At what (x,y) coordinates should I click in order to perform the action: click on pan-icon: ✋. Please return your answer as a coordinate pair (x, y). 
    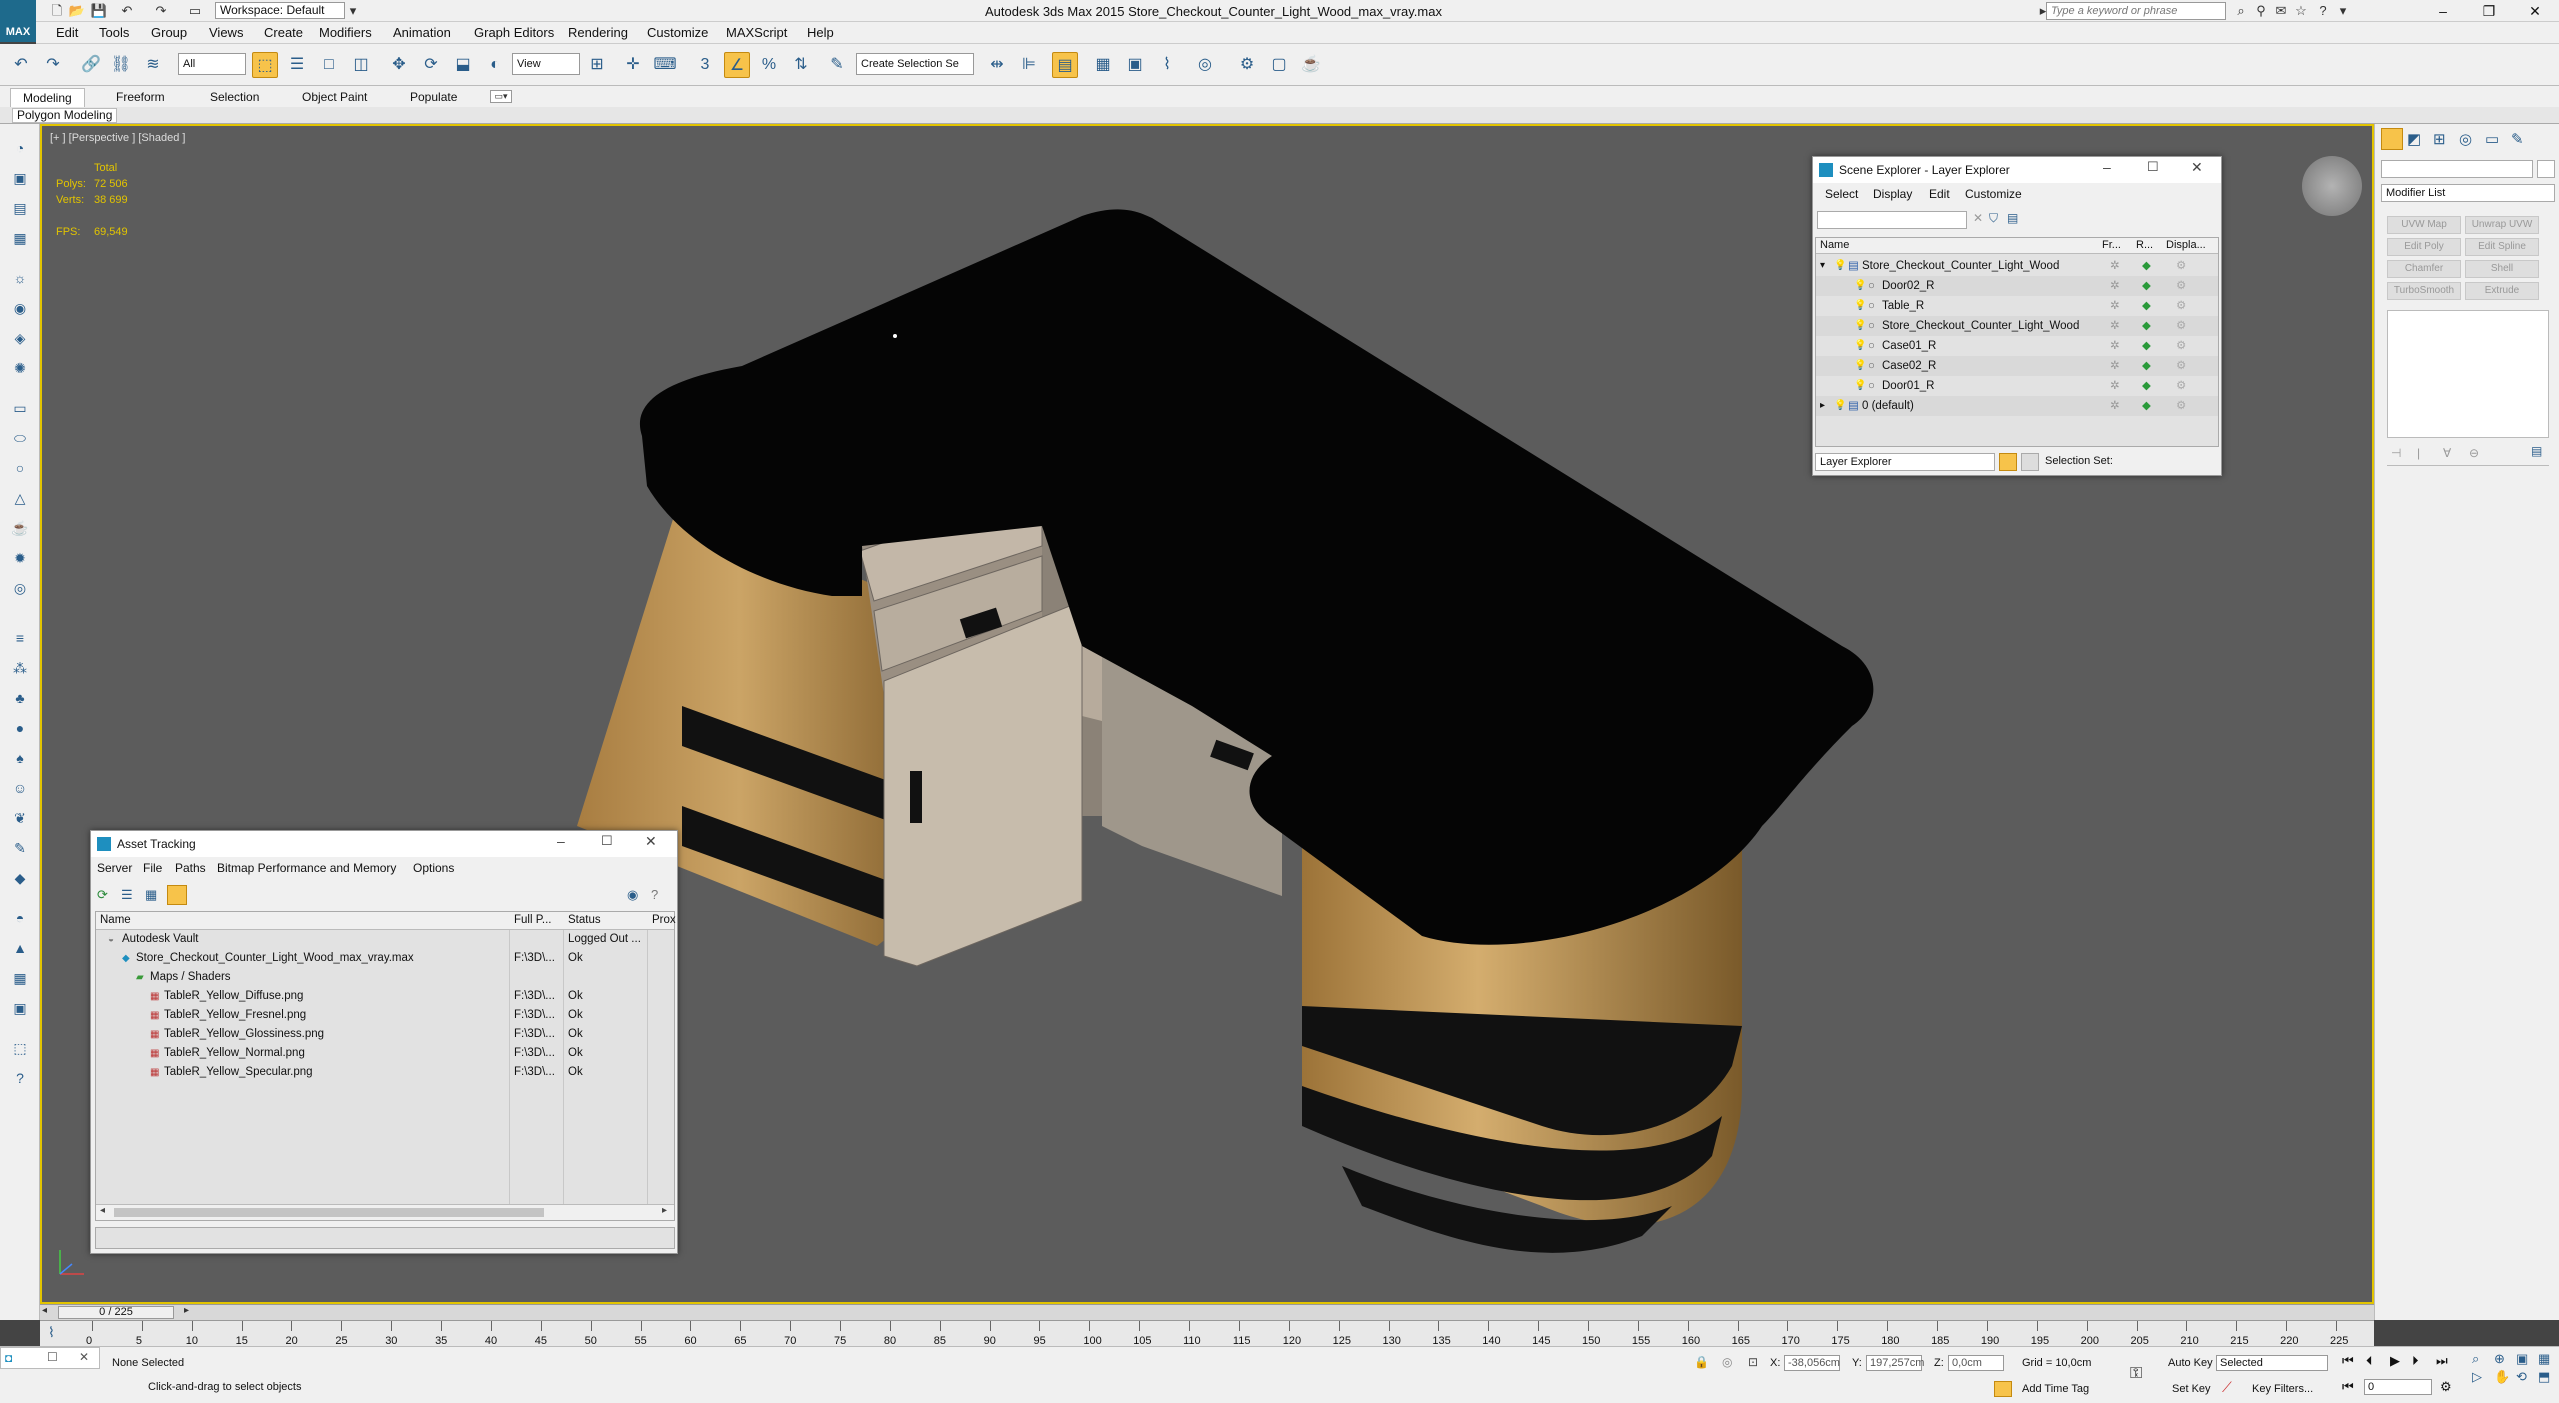
    Looking at the image, I should click on (2502, 1377).